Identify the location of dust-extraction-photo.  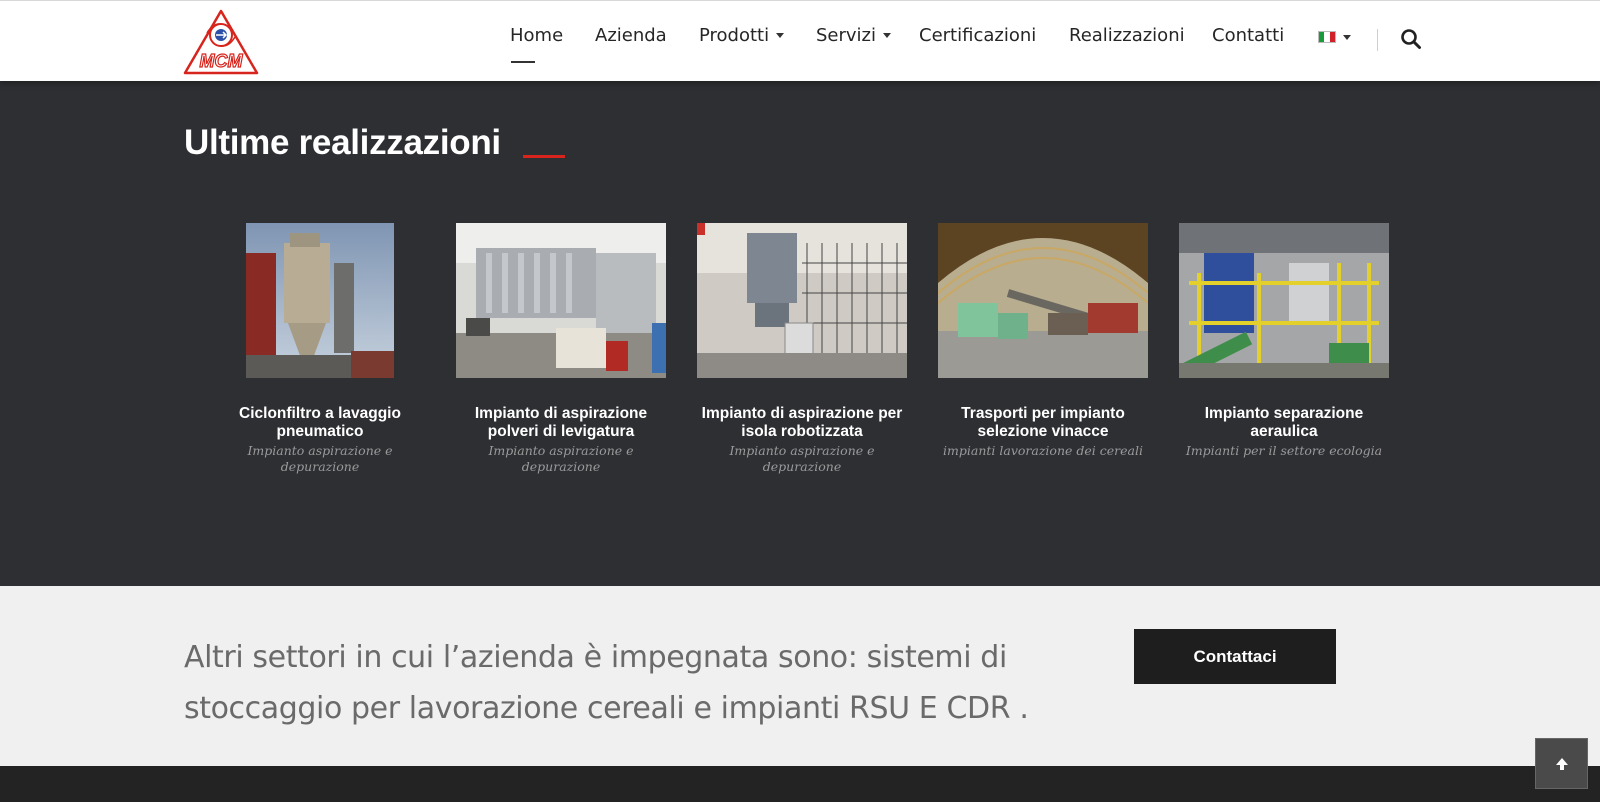
(561, 300).